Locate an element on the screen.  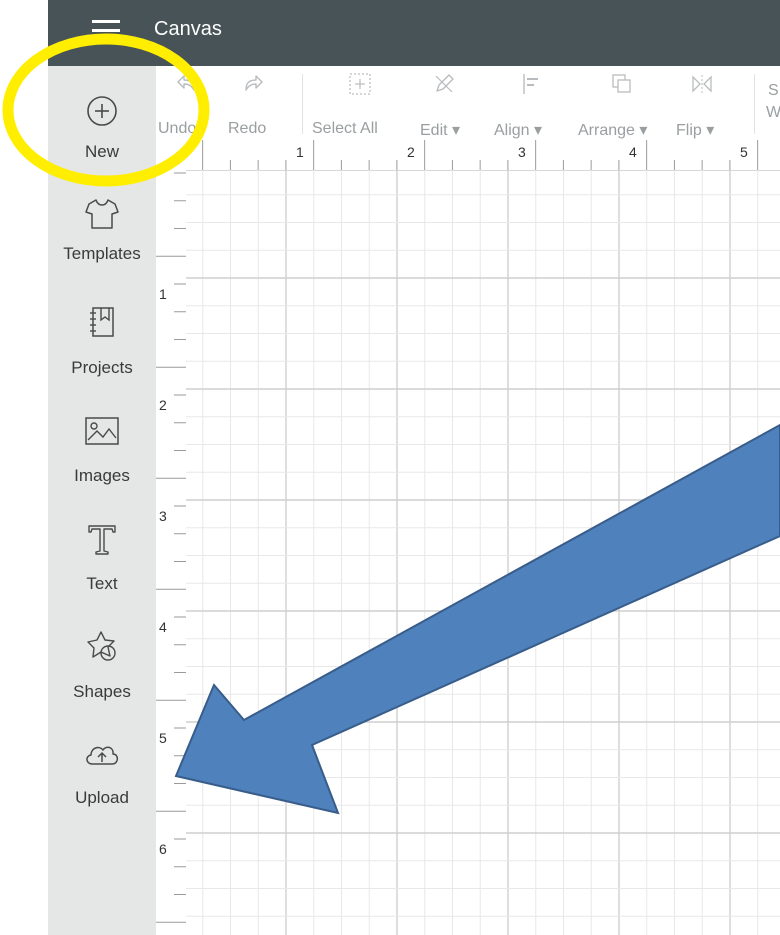
redo-icon is located at coordinates (254, 83).